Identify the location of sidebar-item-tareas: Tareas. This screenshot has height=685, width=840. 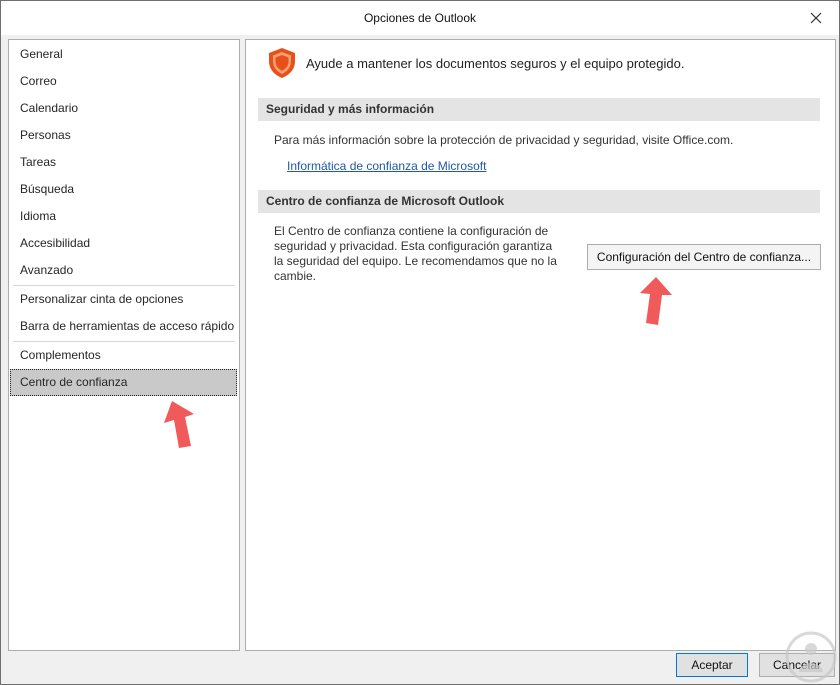
(123, 162).